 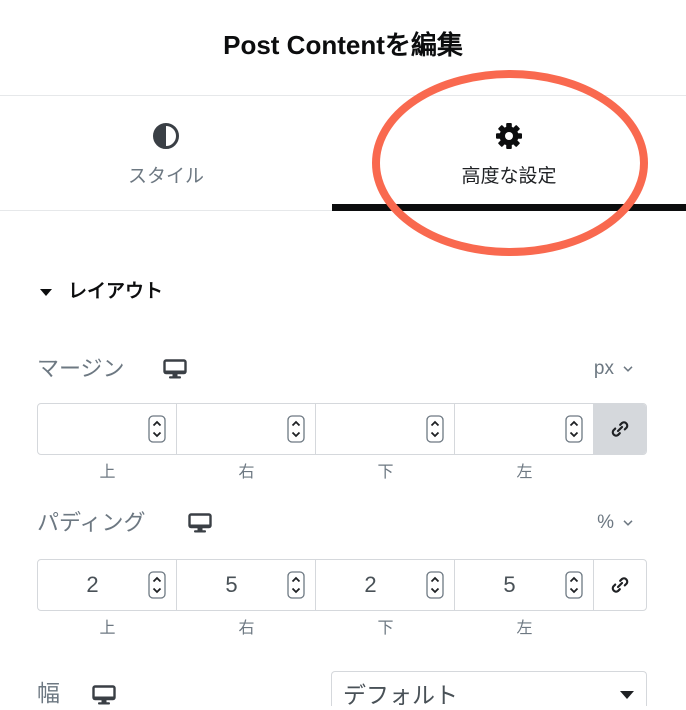 What do you see at coordinates (509, 136) in the screenshot?
I see `gear-icon` at bounding box center [509, 136].